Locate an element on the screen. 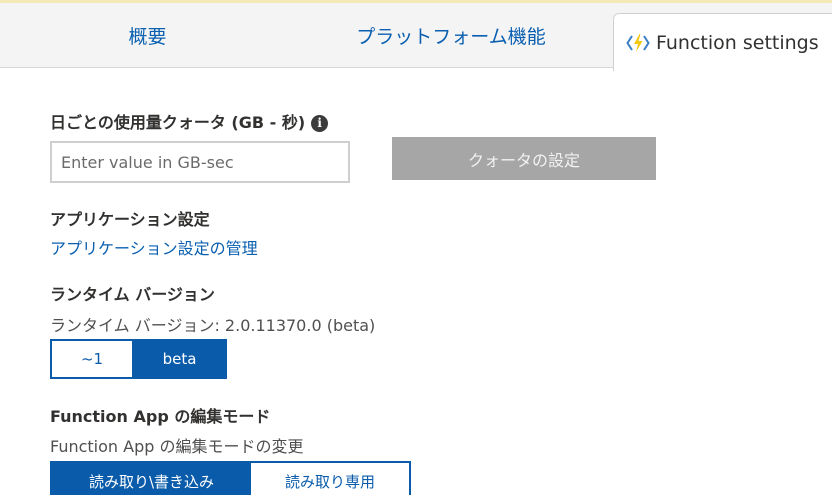 Image resolution: width=832 pixels, height=495 pixels. set-quota-button: クォータの設定 is located at coordinates (524, 158).